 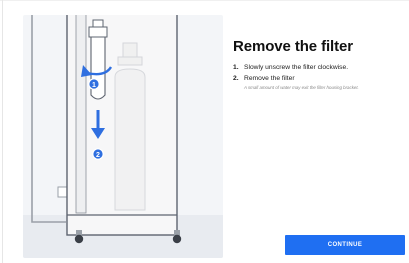 What do you see at coordinates (296, 67) in the screenshot?
I see `step-text: Slowly unscrew the filter clockwise.` at bounding box center [296, 67].